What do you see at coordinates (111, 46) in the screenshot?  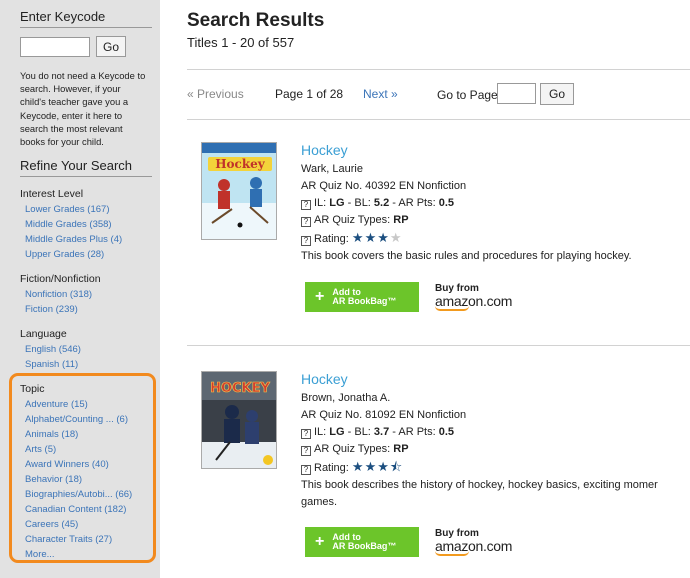 I see `keycode-go-button: Go` at bounding box center [111, 46].